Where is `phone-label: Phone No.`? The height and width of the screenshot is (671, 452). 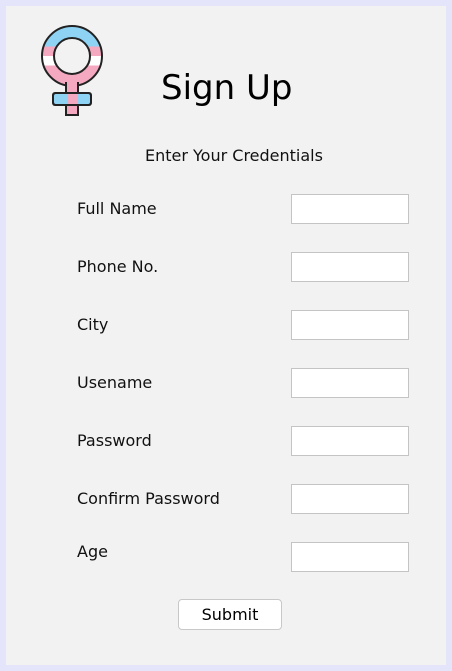
phone-label: Phone No. is located at coordinates (118, 266).